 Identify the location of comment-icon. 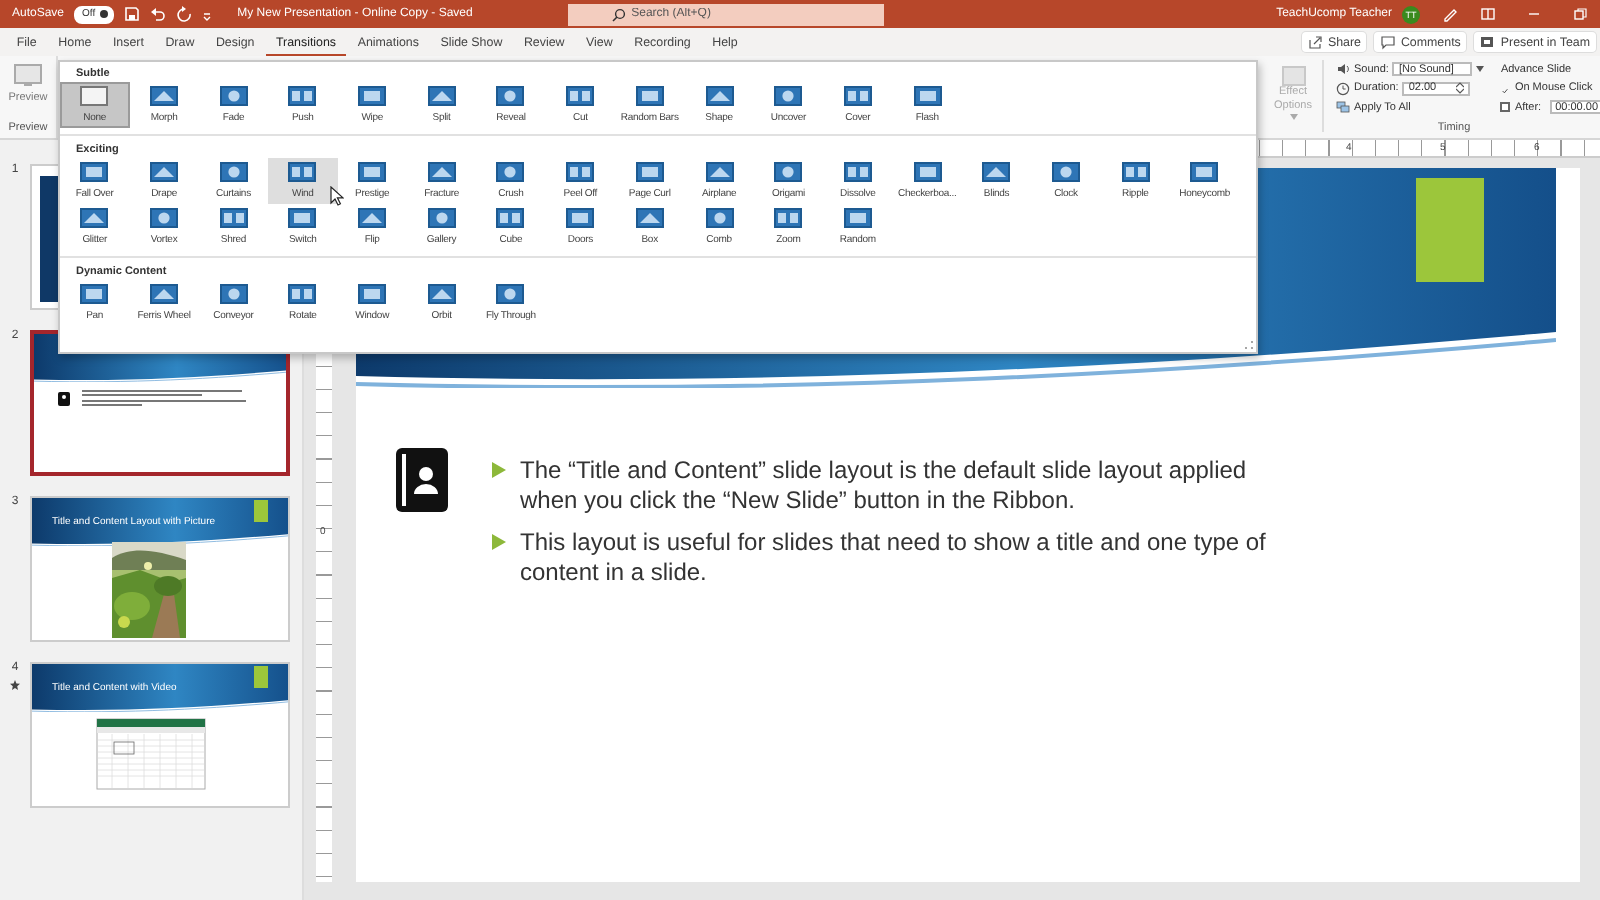
(1388, 42).